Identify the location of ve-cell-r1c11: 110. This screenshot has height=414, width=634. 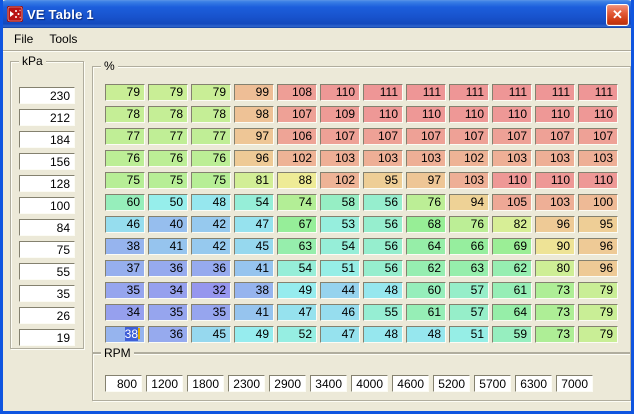
(598, 114).